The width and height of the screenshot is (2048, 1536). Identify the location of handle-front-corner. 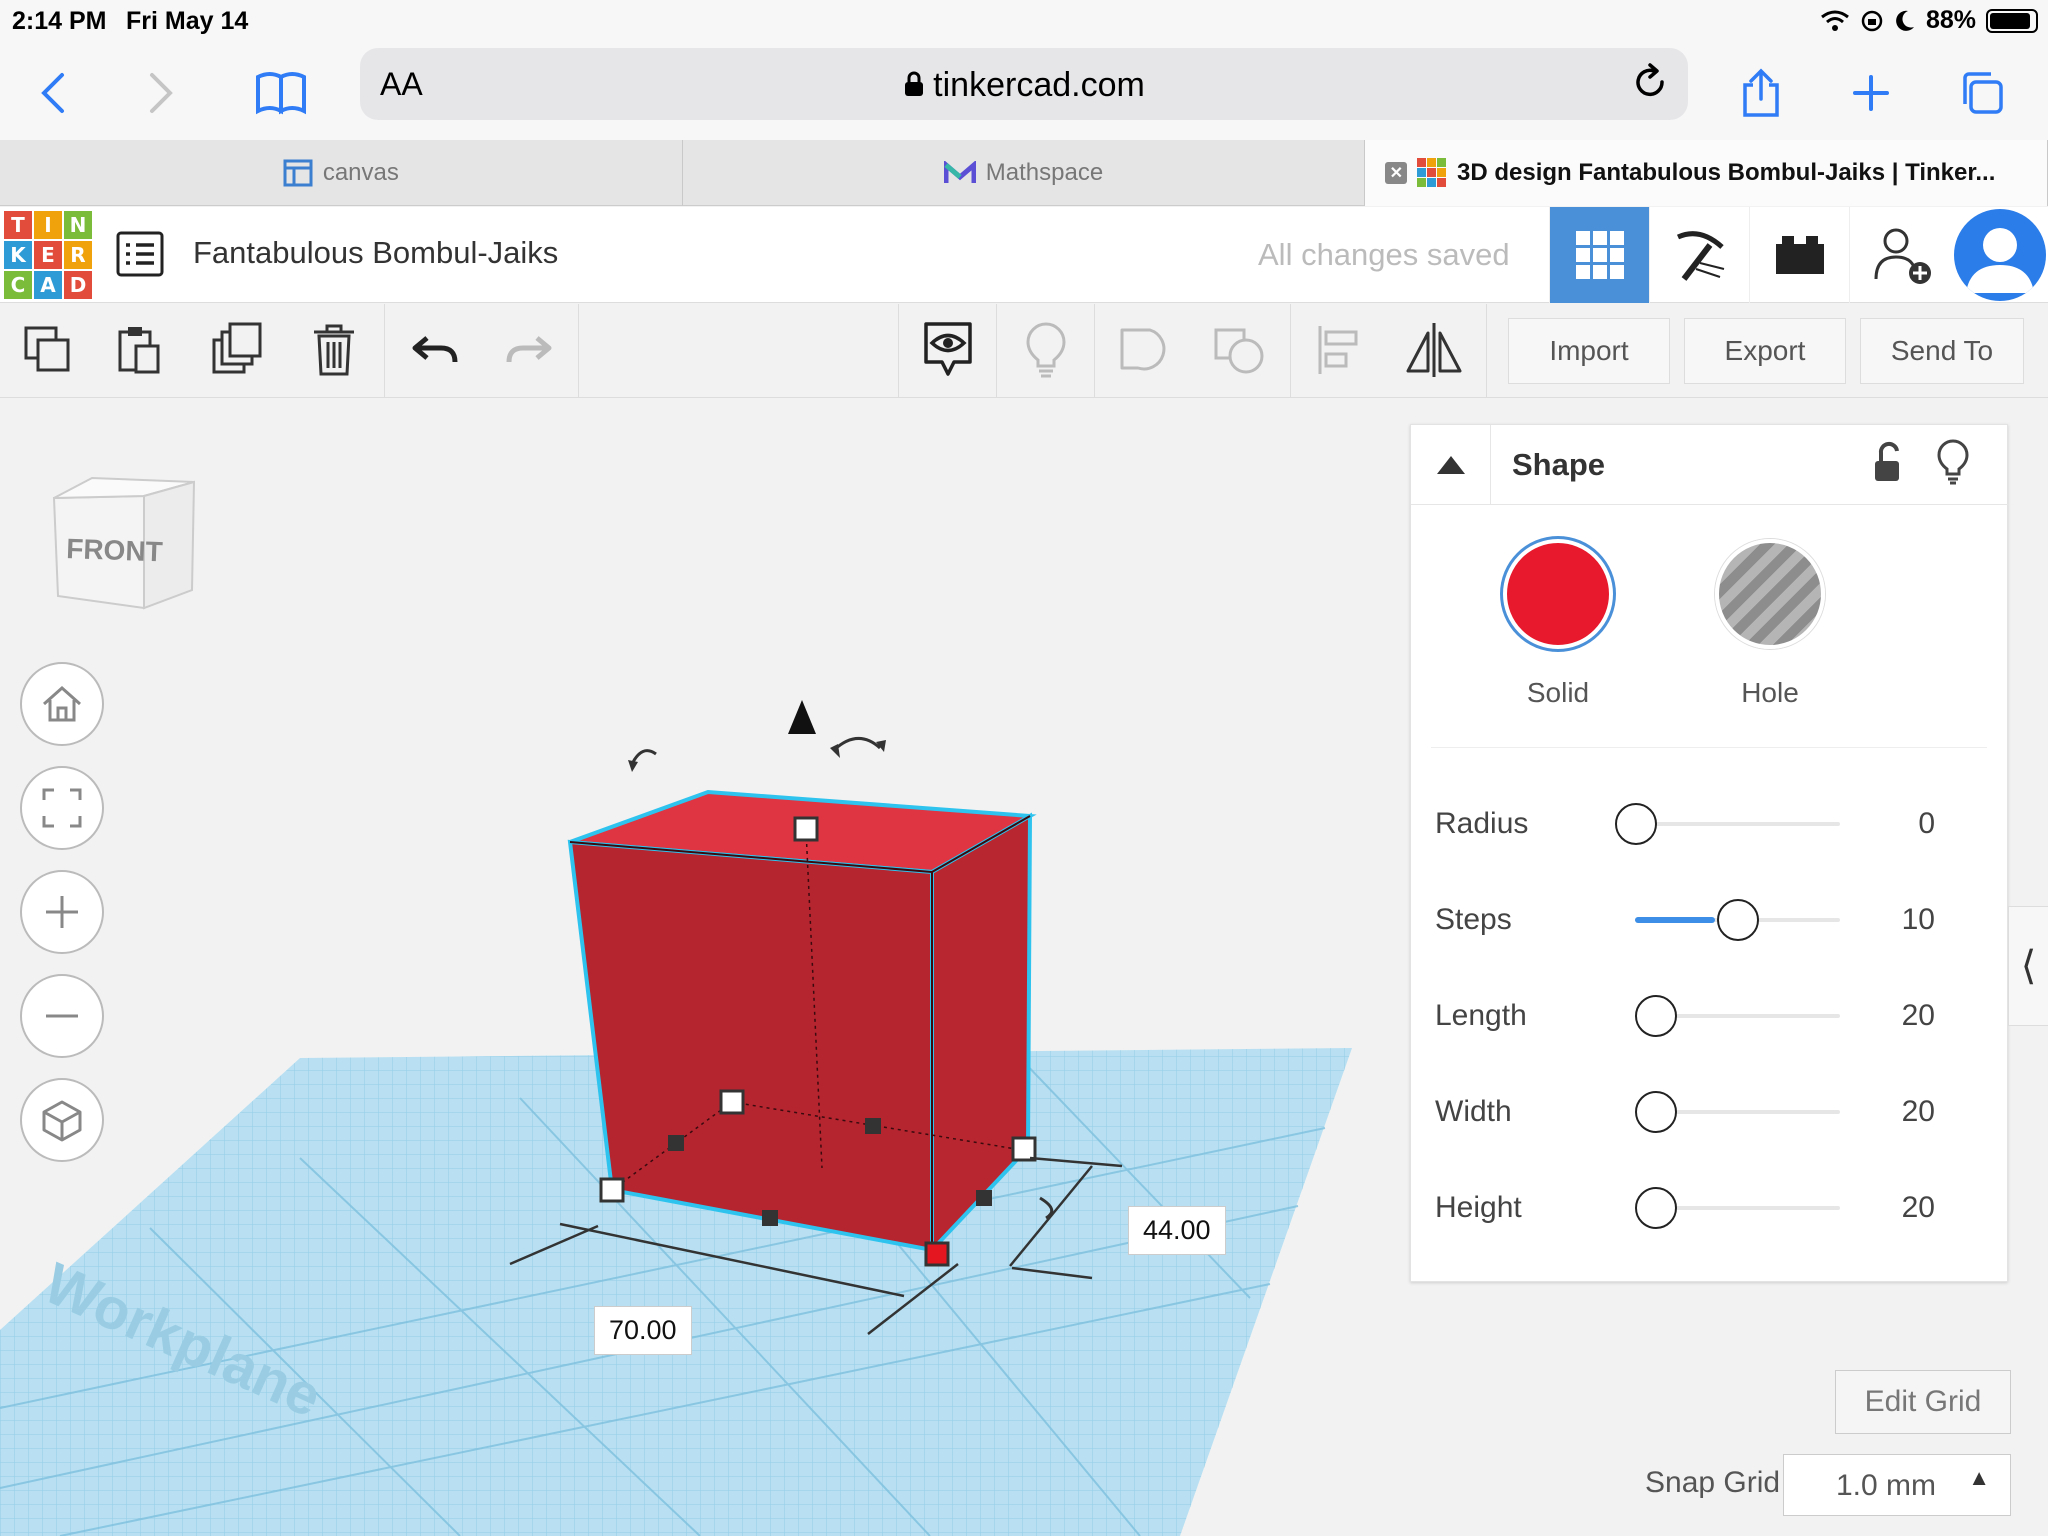
(937, 1254).